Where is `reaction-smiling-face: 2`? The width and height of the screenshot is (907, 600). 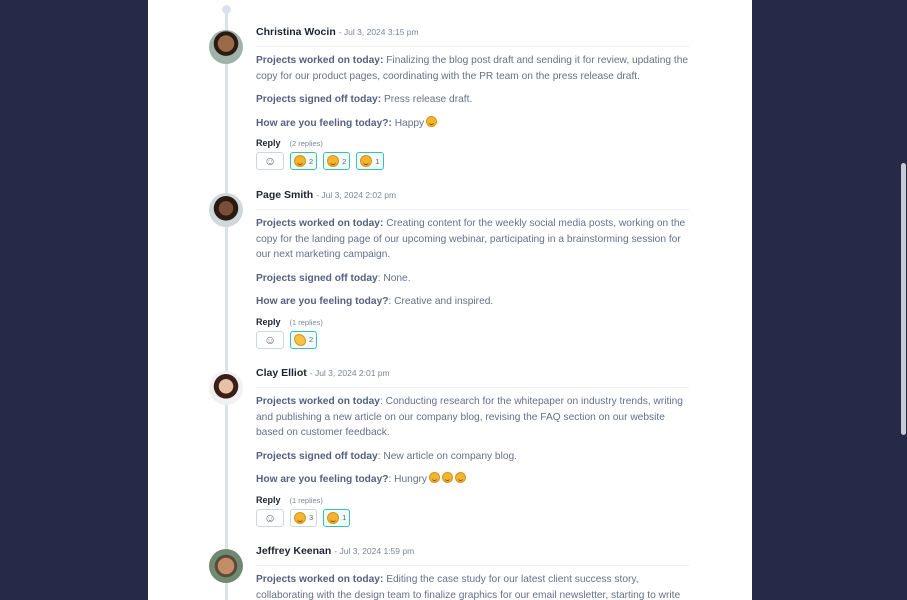 reaction-smiling-face: 2 is located at coordinates (304, 161).